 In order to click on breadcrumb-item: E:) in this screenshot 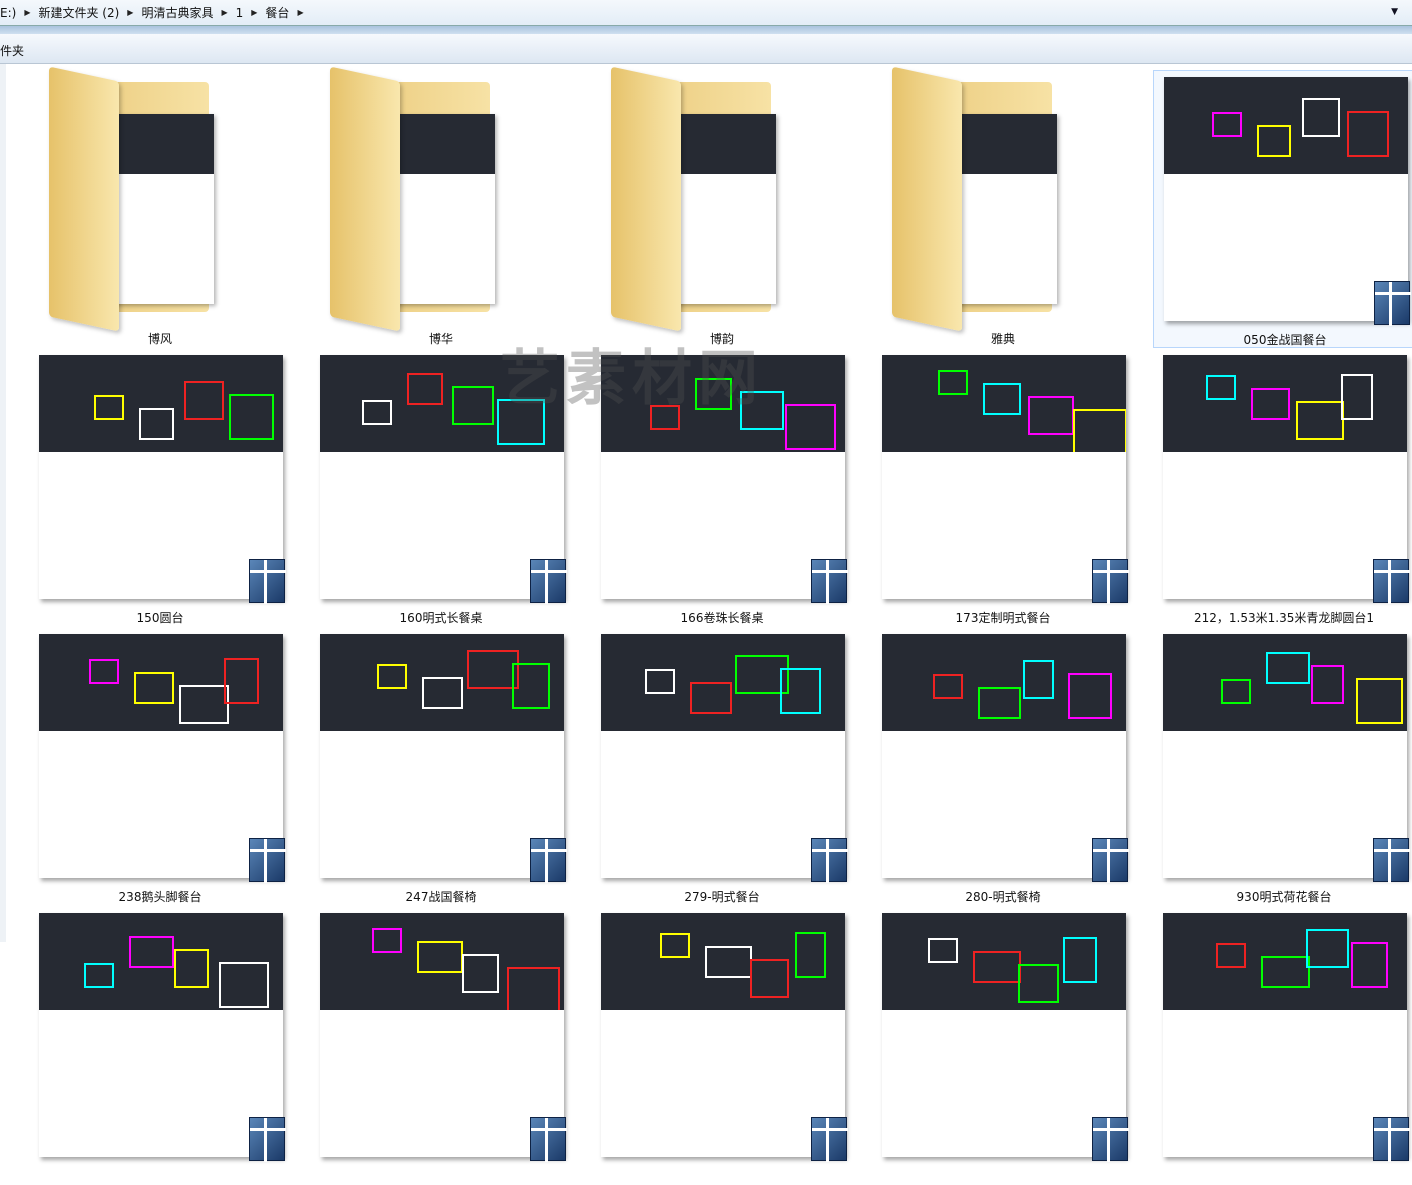, I will do `click(8, 13)`.